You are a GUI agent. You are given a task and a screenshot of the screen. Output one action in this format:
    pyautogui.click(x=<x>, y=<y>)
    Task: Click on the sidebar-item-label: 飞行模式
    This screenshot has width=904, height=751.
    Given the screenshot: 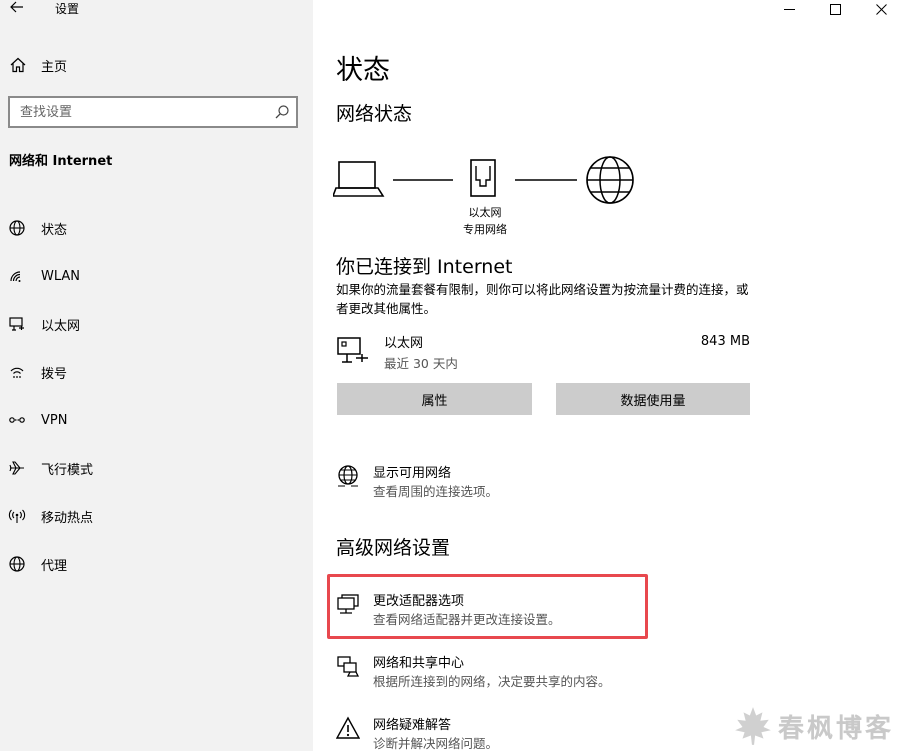 What is the action you would take?
    pyautogui.click(x=67, y=470)
    